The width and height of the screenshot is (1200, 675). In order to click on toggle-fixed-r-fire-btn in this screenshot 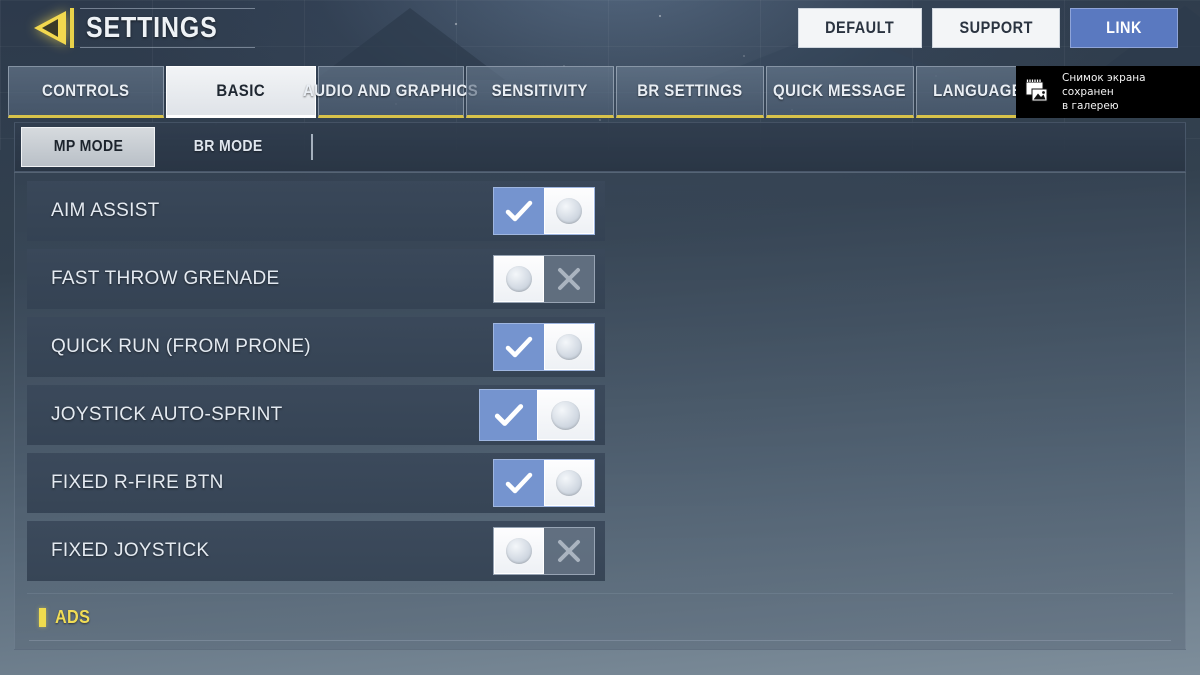, I will do `click(544, 483)`.